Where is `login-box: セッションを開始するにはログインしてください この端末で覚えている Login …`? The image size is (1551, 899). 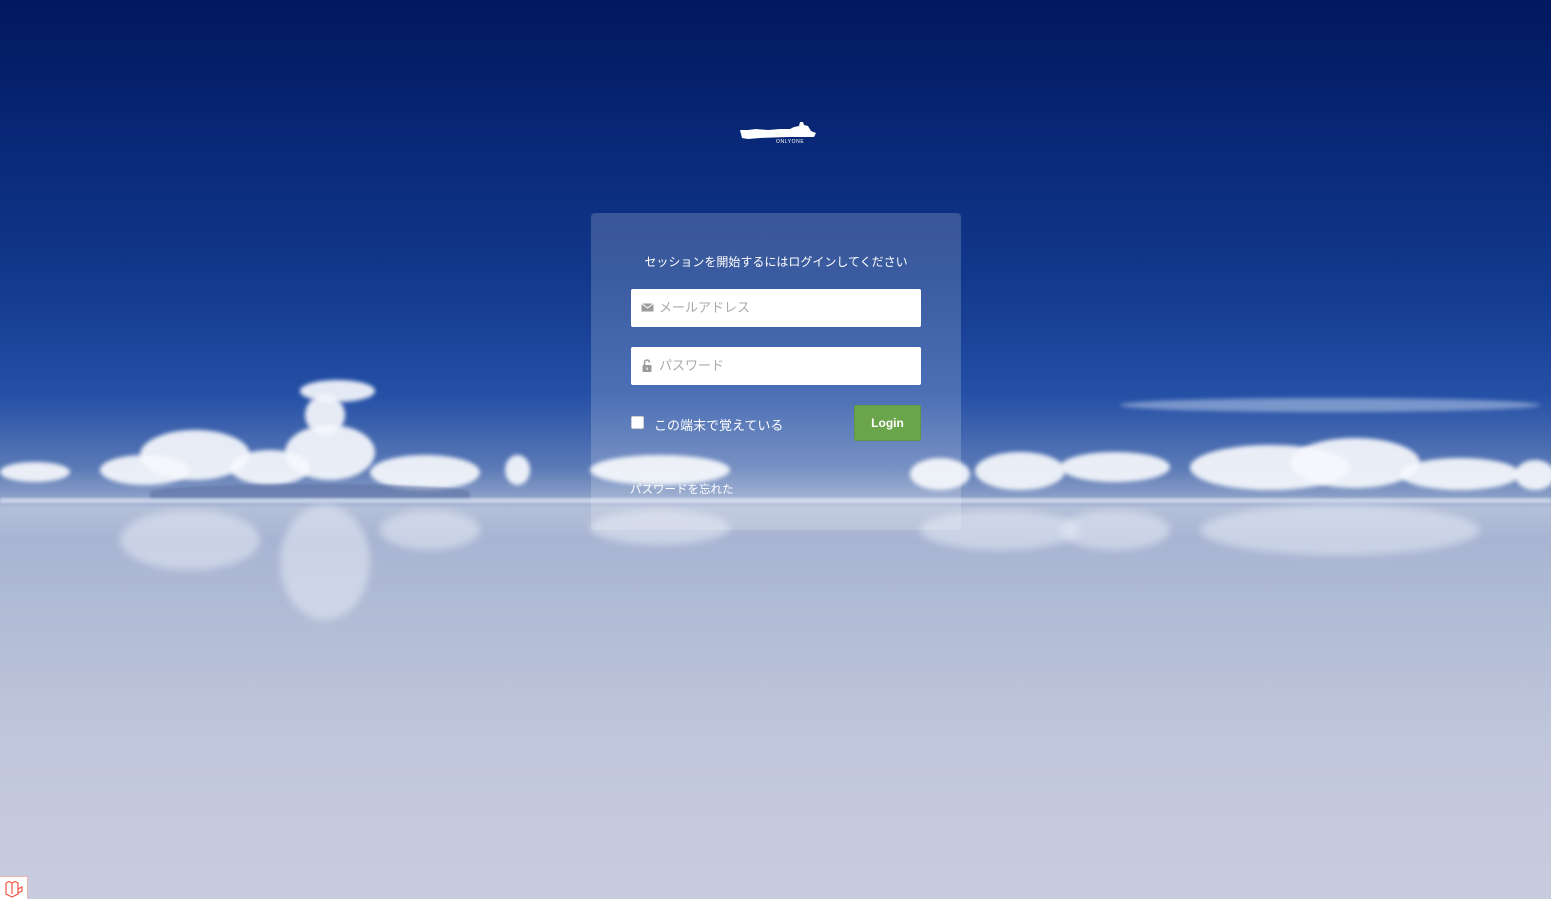
login-box: セッションを開始するにはログインしてください この端末で覚えている Login … is located at coordinates (776, 371).